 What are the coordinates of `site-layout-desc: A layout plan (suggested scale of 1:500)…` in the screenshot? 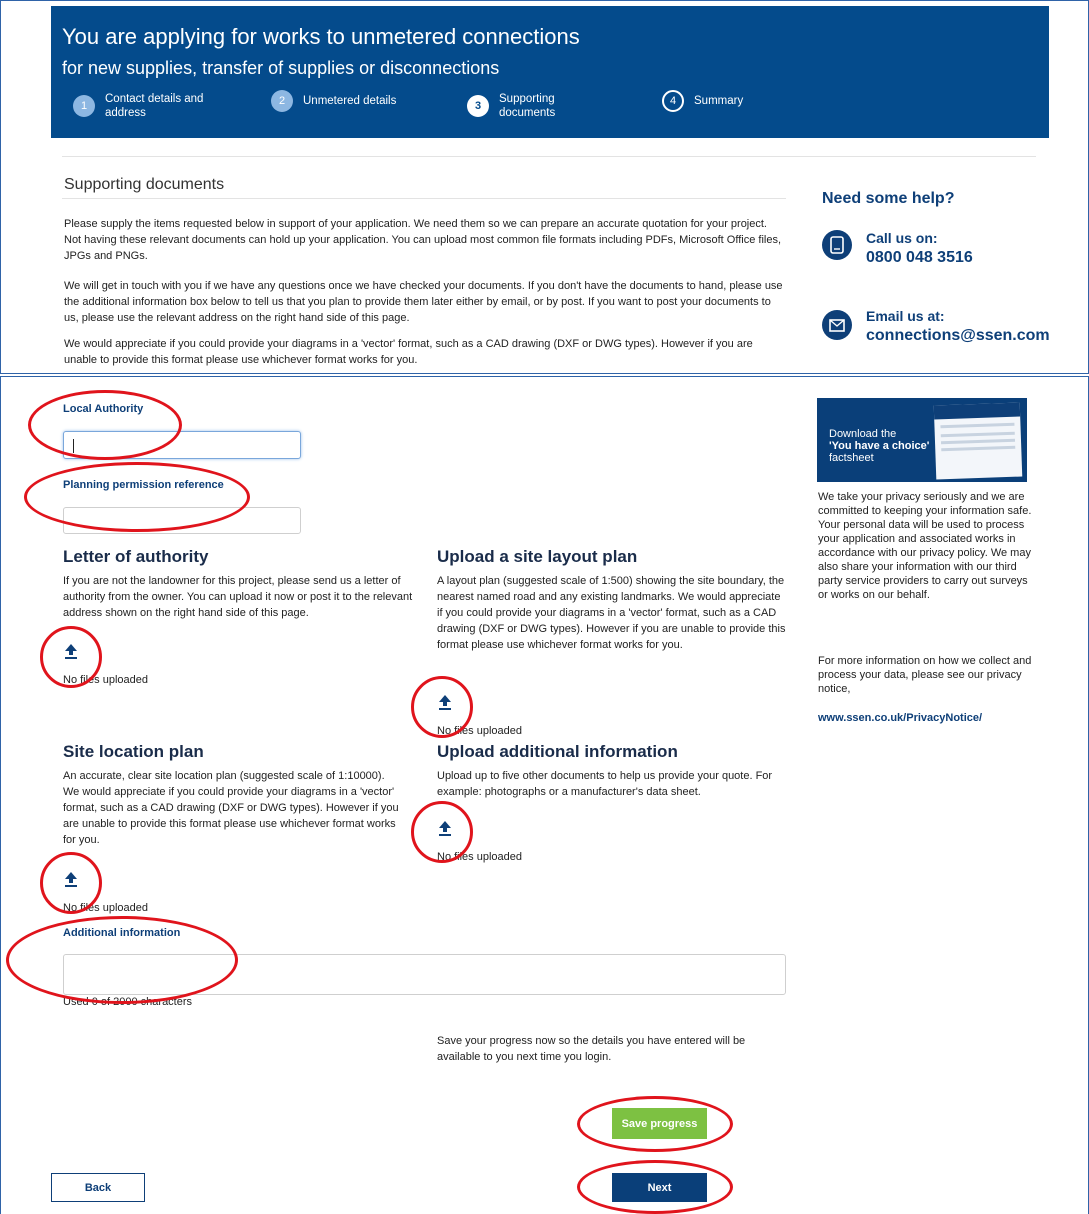 It's located at (611, 613).